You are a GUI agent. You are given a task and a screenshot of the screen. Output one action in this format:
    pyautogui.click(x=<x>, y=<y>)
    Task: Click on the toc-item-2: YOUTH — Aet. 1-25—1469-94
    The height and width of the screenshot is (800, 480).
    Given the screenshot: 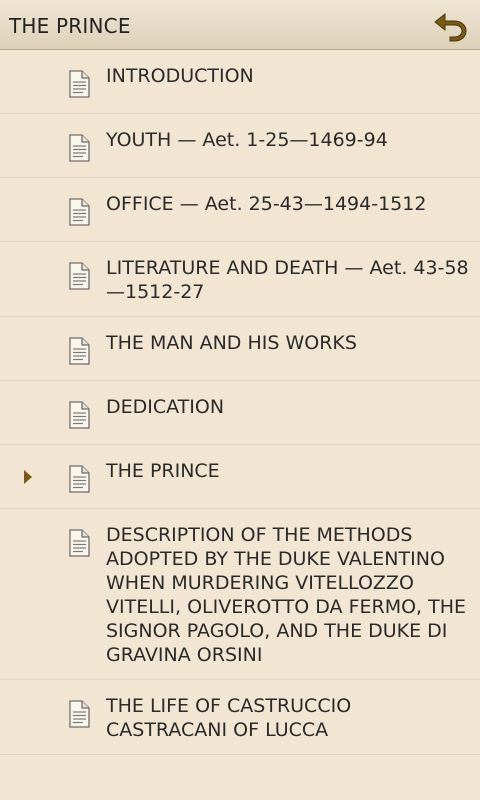 What is the action you would take?
    pyautogui.click(x=240, y=146)
    